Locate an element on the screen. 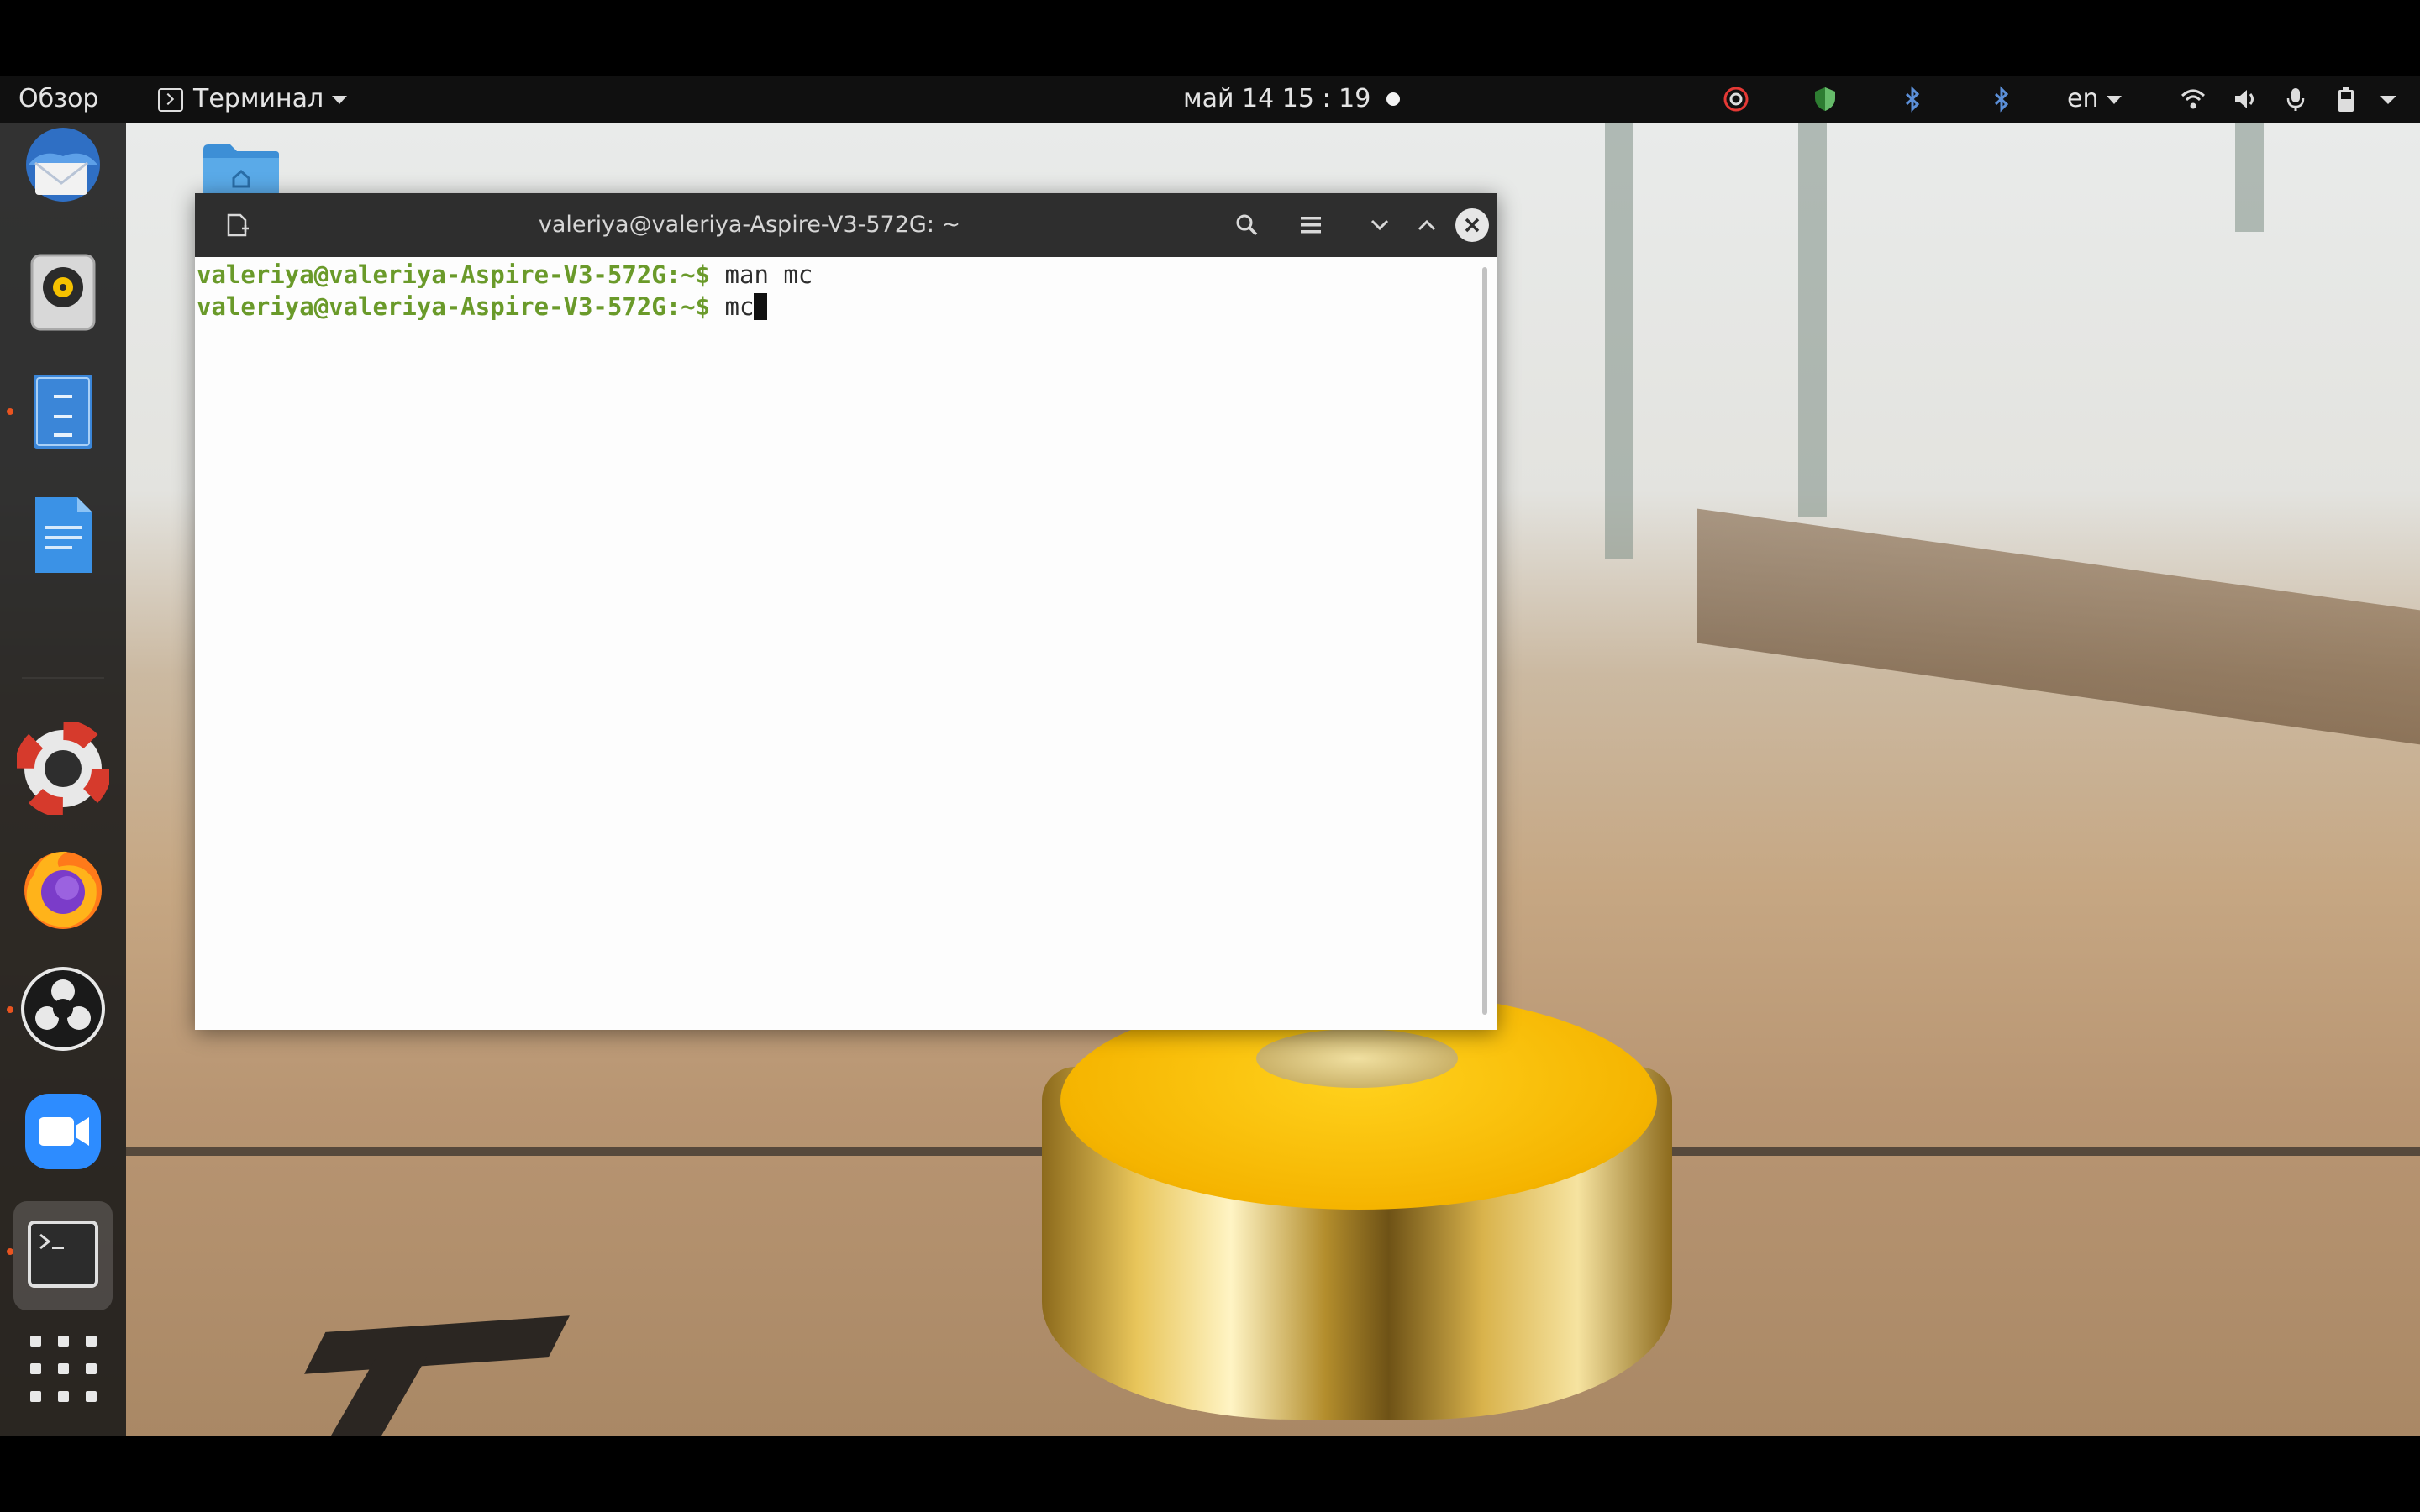  top-panel: Обзор Терминал май 14 15 : 19 en is located at coordinates (1210, 99).